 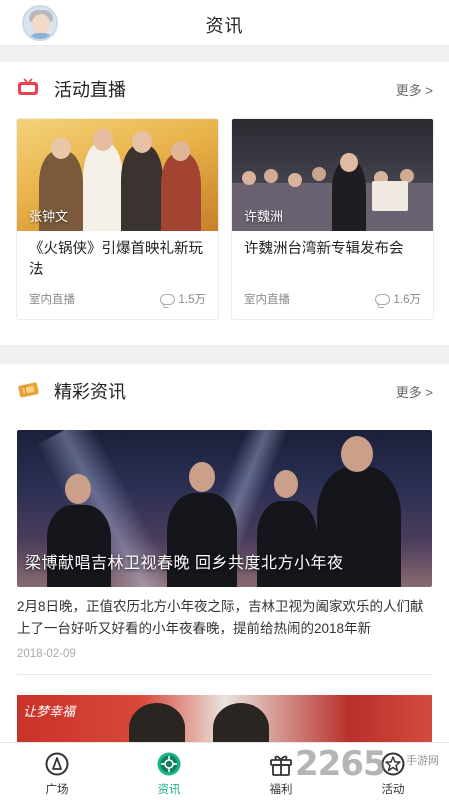 What do you see at coordinates (90, 90) in the screenshot?
I see `live-section-title: 活动直播` at bounding box center [90, 90].